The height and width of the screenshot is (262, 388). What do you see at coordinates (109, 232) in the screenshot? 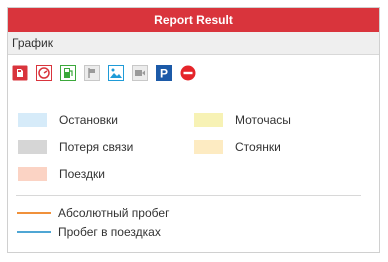
I see `line-label-trip-mileage: Пробег в поездках` at bounding box center [109, 232].